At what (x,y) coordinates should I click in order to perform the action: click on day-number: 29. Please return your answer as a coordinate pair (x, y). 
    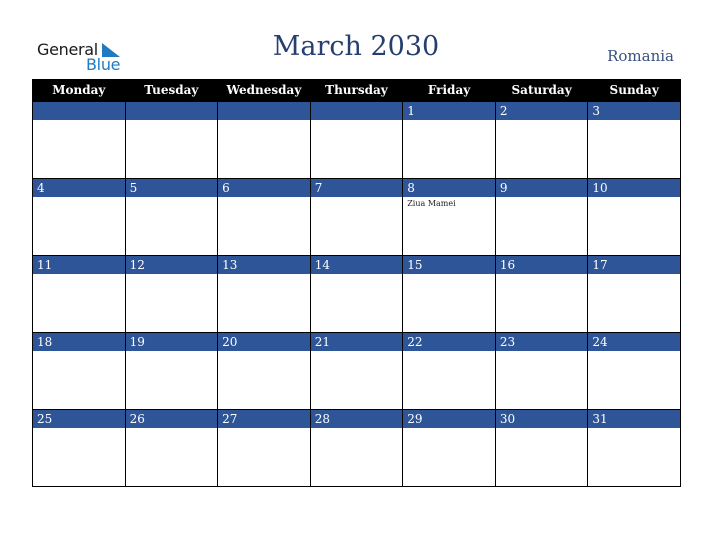
    Looking at the image, I should click on (449, 419).